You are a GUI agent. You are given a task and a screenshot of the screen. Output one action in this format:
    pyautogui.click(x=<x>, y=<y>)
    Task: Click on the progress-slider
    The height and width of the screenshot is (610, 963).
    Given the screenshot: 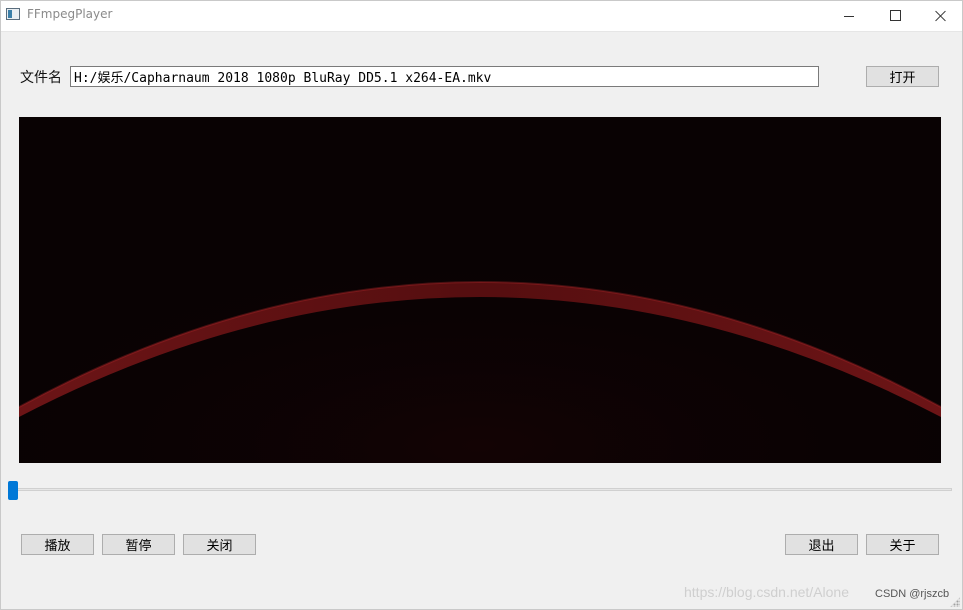 What is the action you would take?
    pyautogui.click(x=480, y=490)
    